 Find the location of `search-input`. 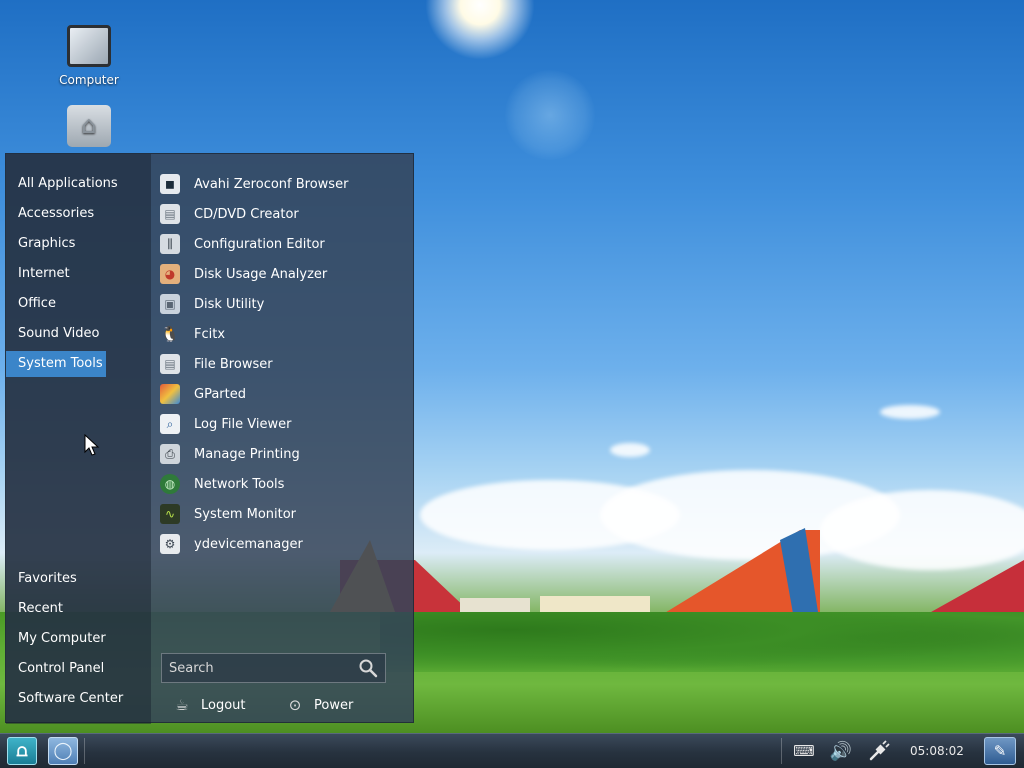

search-input is located at coordinates (258, 668).